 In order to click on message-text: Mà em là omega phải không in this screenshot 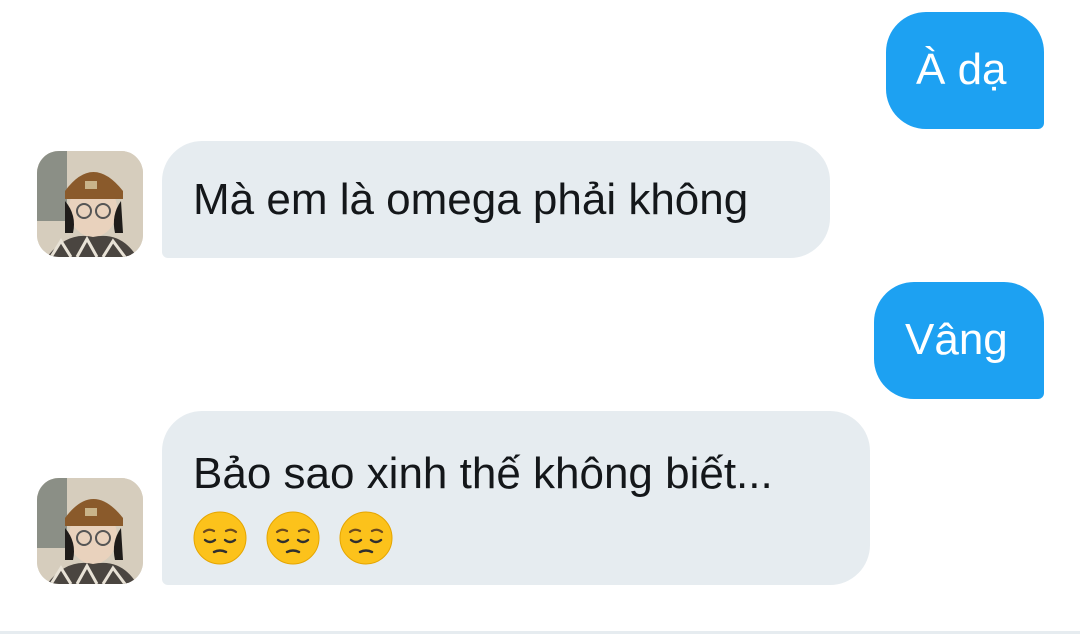, I will do `click(471, 199)`.